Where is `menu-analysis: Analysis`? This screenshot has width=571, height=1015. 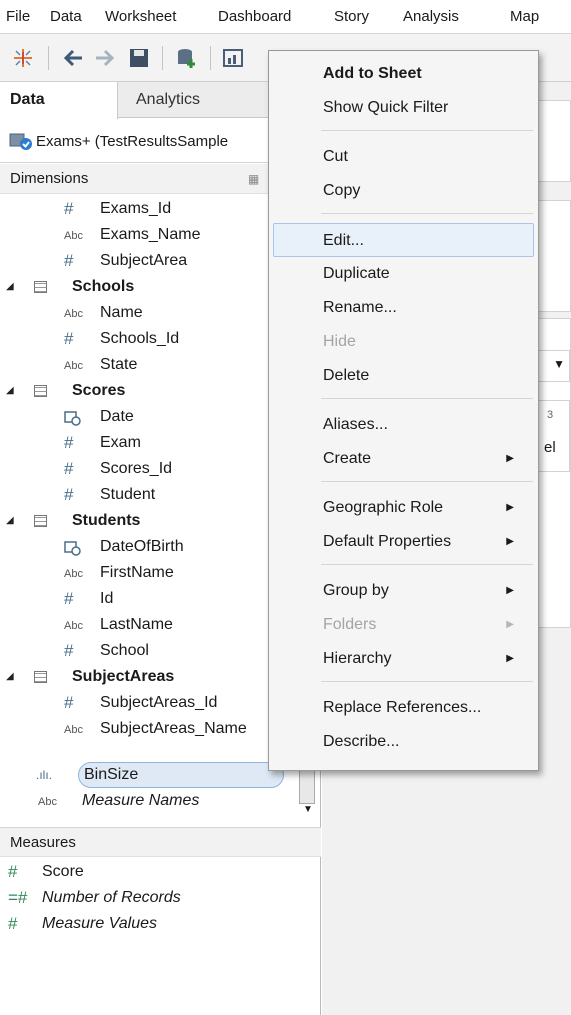
menu-analysis: Analysis is located at coordinates (431, 17).